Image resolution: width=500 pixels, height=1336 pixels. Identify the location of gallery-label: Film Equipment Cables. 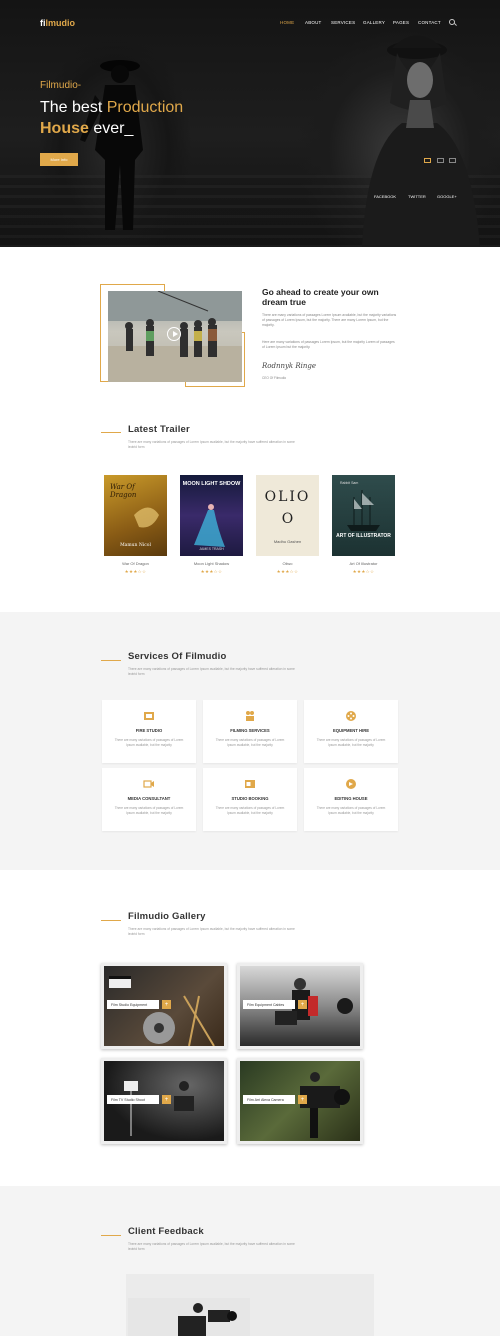
(269, 1004).